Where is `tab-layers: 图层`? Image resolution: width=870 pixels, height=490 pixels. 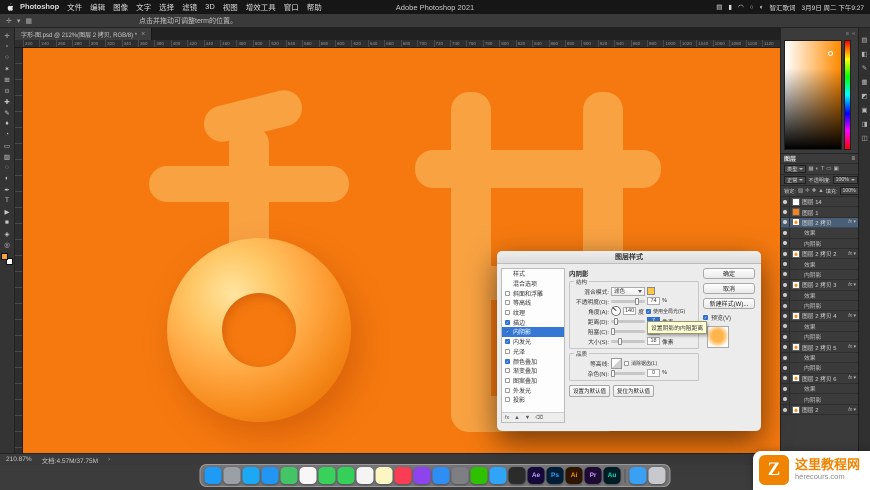
tab-layers: 图层 is located at coordinates (790, 158).